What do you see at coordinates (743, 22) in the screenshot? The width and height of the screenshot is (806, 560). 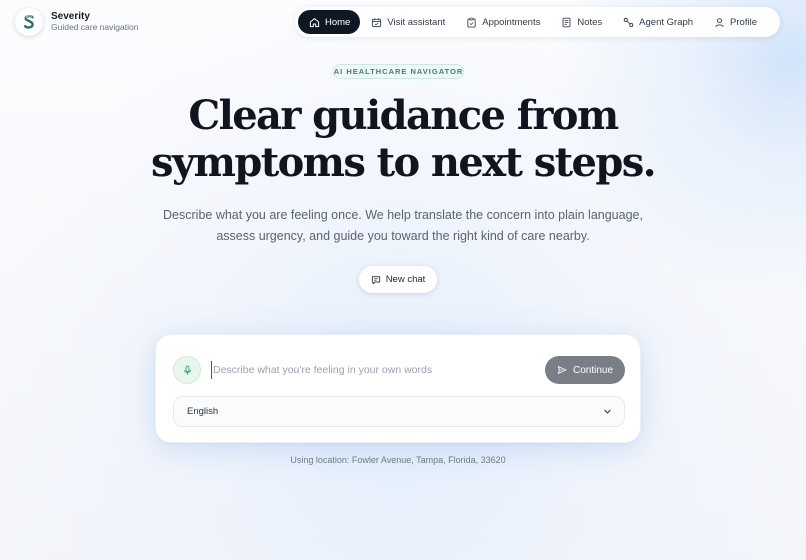 I see `nav-item-label: Profile` at bounding box center [743, 22].